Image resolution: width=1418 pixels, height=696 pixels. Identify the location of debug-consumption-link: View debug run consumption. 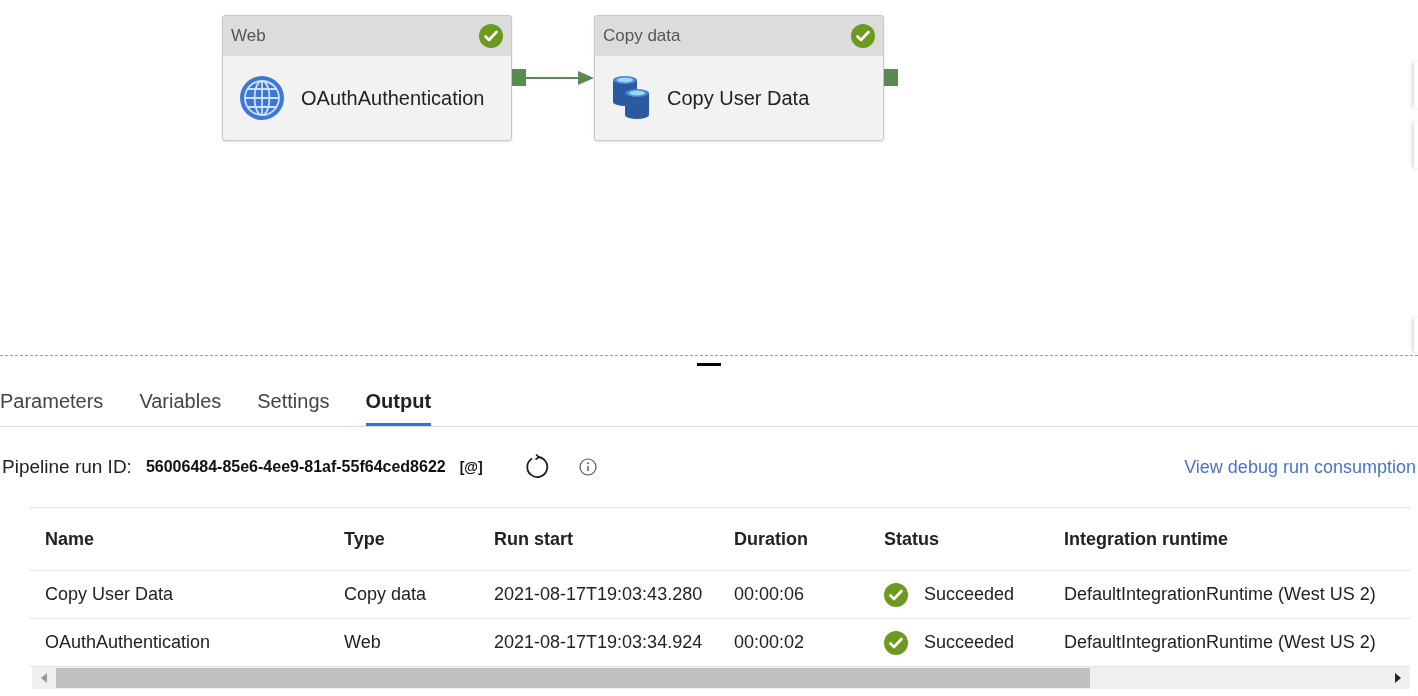
(1300, 467).